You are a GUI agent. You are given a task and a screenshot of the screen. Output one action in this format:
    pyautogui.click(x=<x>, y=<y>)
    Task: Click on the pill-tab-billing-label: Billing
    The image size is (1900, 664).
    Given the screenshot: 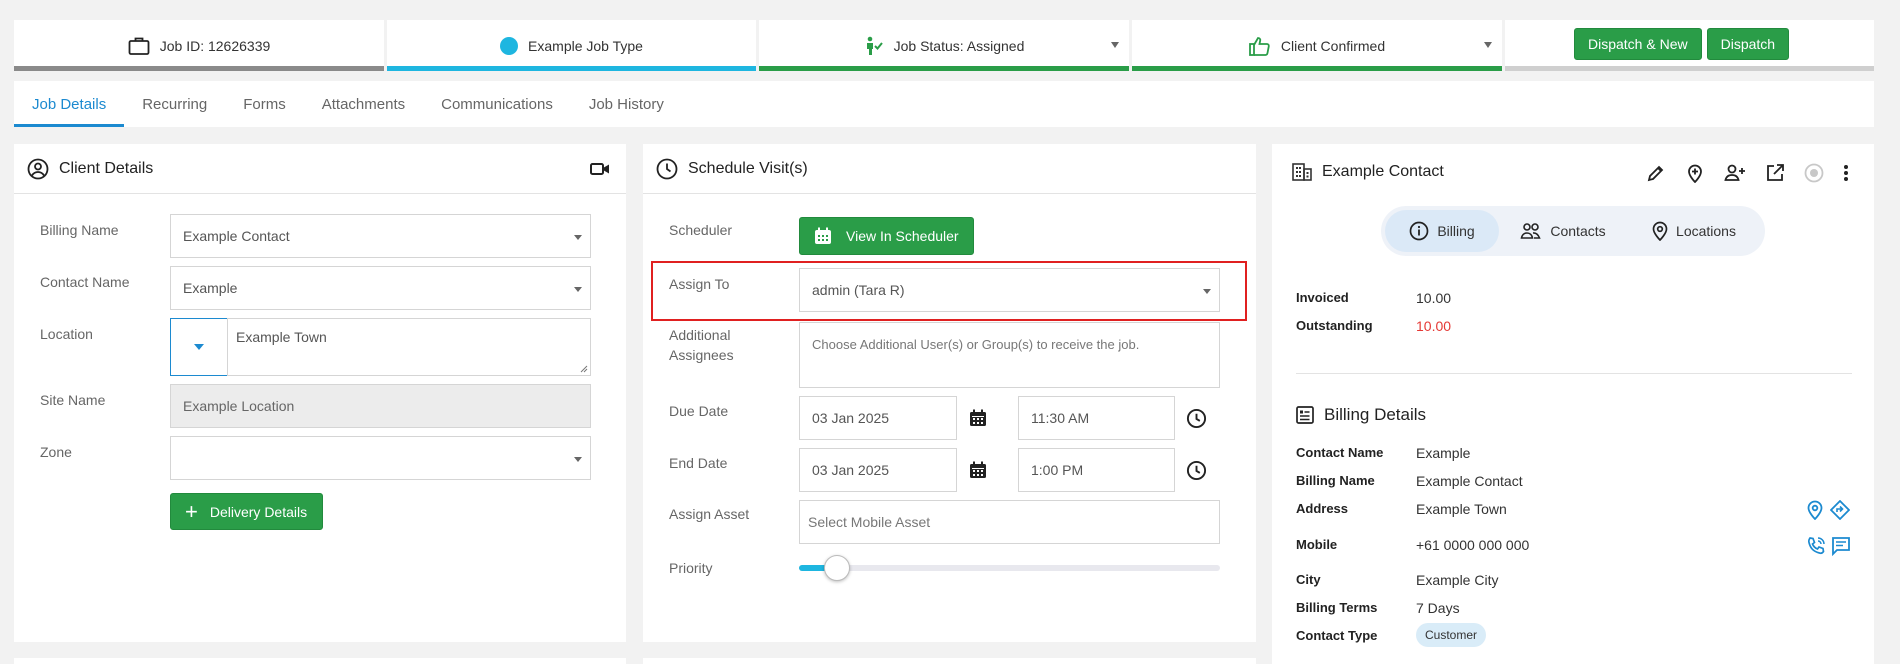 What is the action you would take?
    pyautogui.click(x=1456, y=231)
    